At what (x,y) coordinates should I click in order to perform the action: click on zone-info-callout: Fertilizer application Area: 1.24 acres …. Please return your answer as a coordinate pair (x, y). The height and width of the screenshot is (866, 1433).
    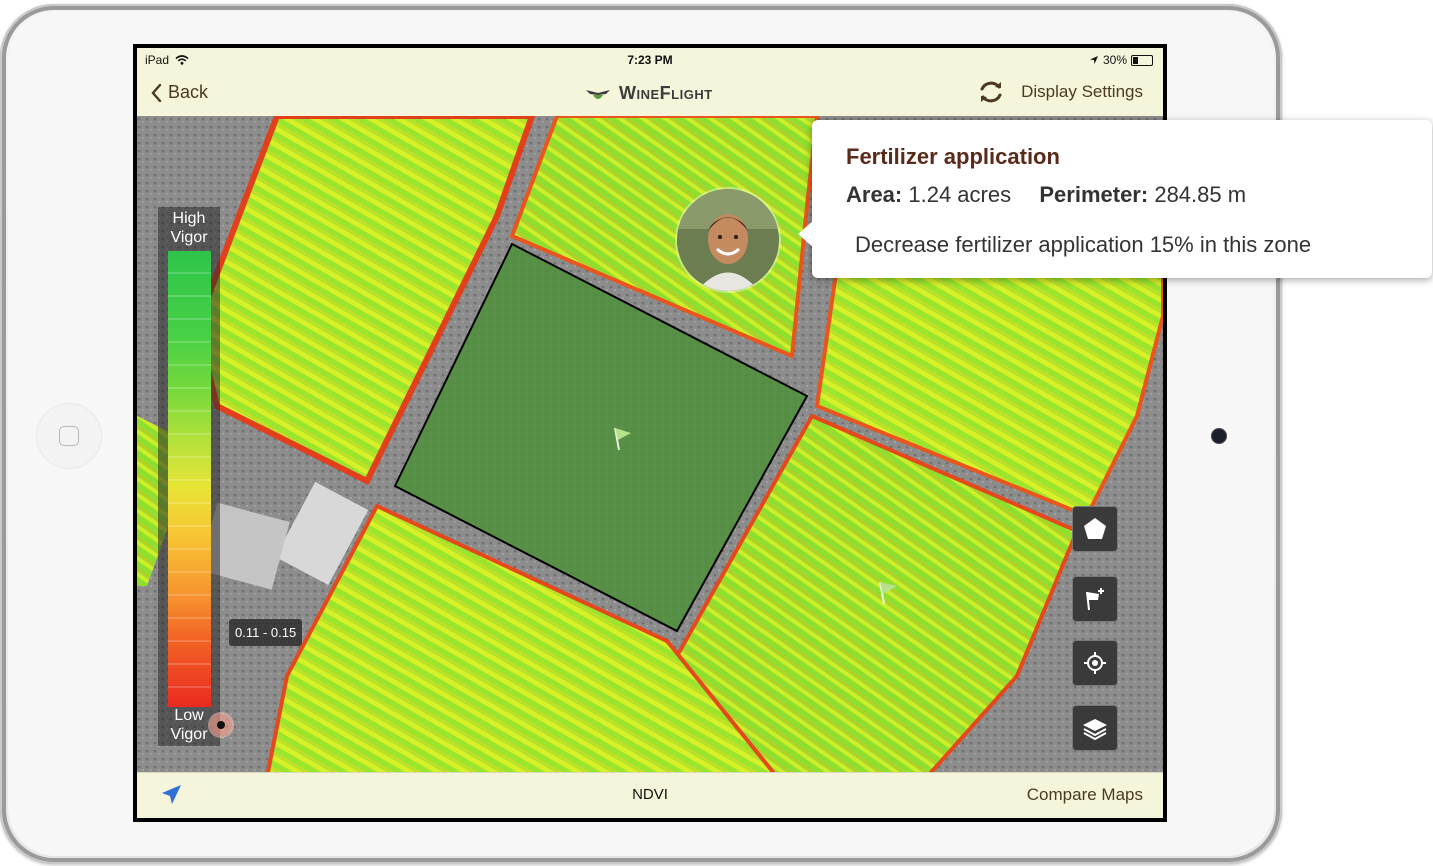
    Looking at the image, I should click on (1115, 199).